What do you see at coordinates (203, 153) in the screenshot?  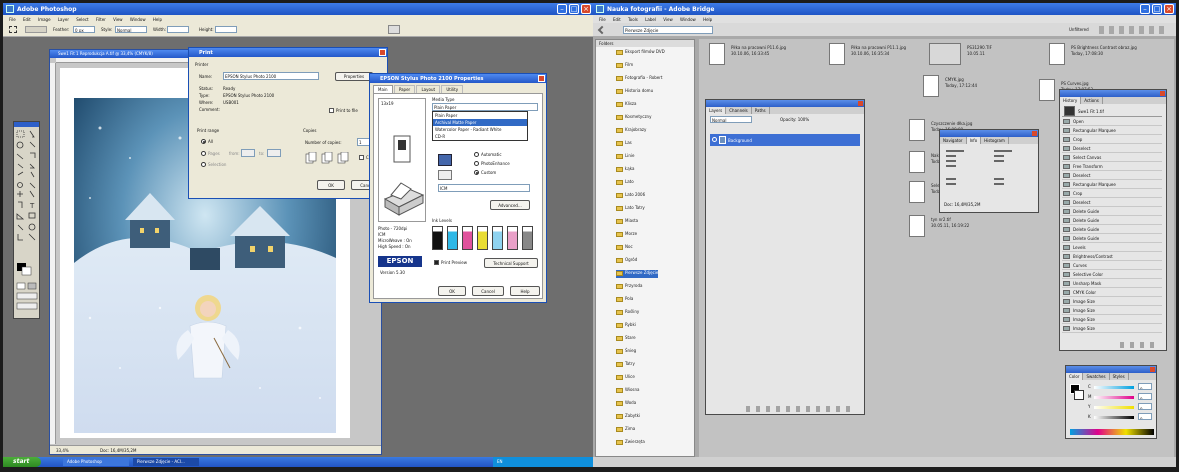 I see `pages-radio` at bounding box center [203, 153].